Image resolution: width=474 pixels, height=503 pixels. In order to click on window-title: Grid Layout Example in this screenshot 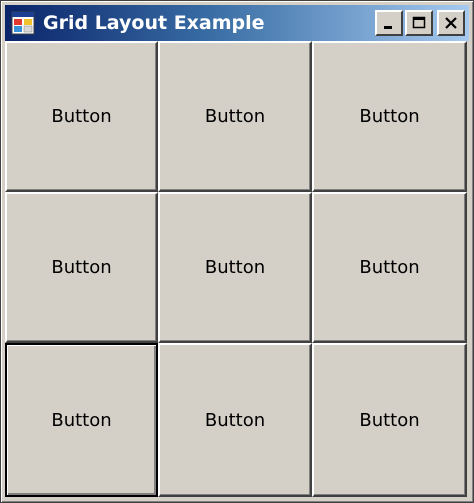, I will do `click(154, 23)`.